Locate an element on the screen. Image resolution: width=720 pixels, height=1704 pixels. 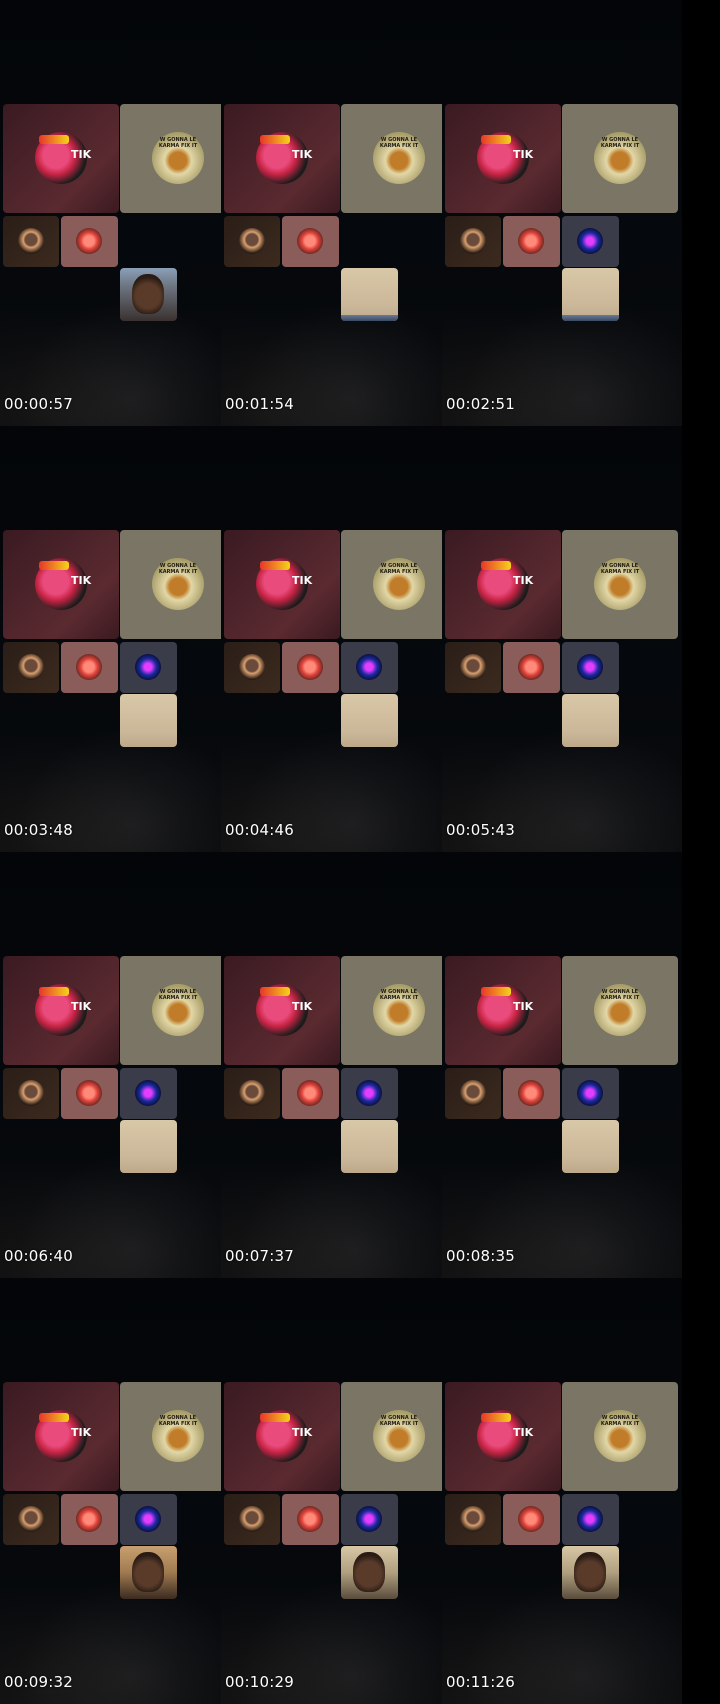
video-frame-thumbnail: TIK W GONNA LE KARMA FIX IT 00:06:40 is located at coordinates (110, 1065).